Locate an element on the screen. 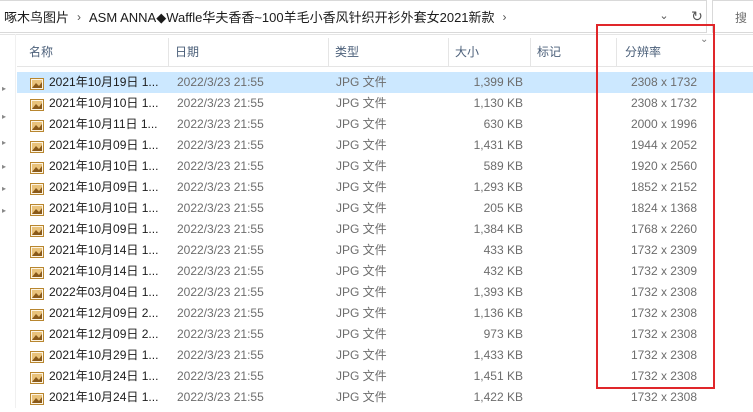  file-size: 1,433 KB is located at coordinates (498, 355).